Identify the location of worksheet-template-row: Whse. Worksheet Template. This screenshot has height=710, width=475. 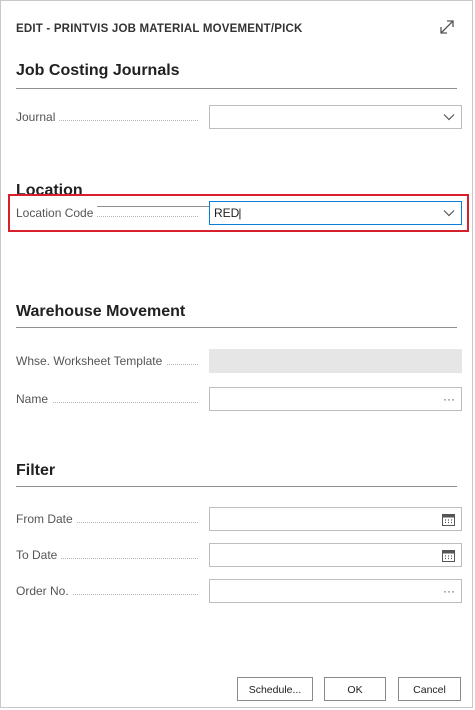
(239, 361).